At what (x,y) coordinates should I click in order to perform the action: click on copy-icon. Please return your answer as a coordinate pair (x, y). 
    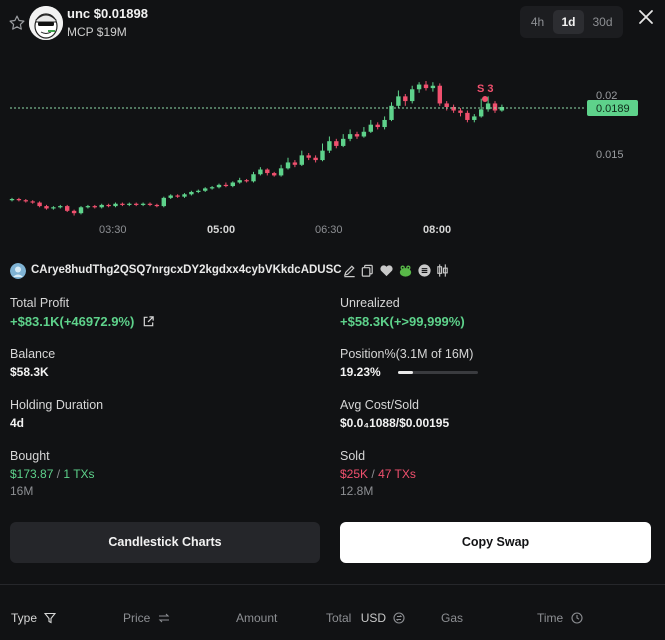
    Looking at the image, I should click on (367, 270).